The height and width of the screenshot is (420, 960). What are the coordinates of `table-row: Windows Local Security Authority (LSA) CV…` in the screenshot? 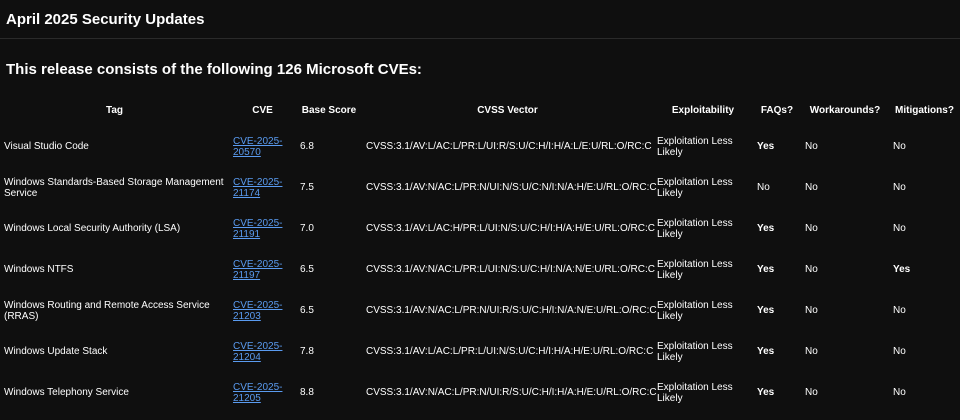 It's located at (480, 228).